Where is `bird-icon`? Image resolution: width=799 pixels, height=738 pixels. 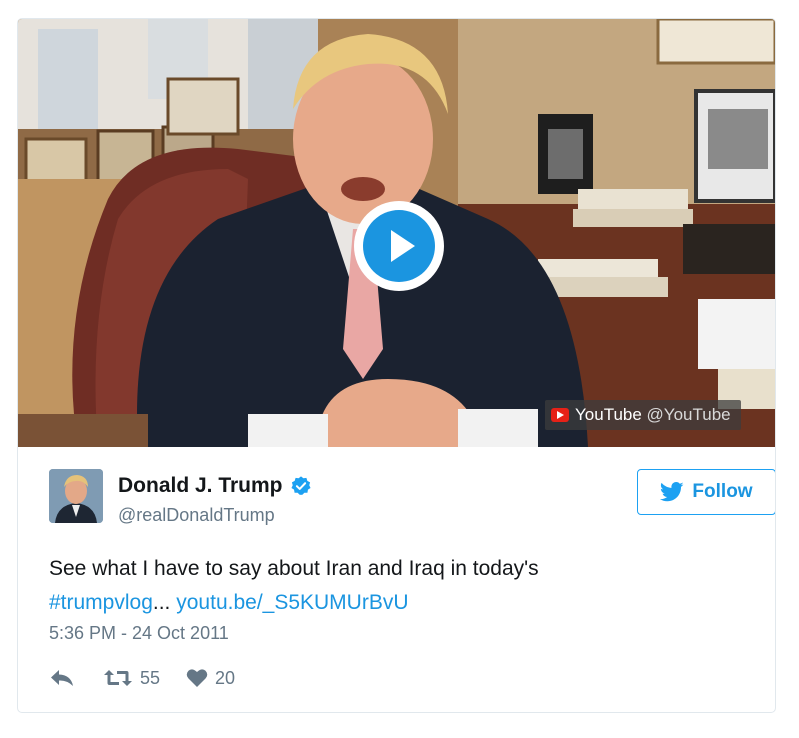
bird-icon is located at coordinates (672, 492).